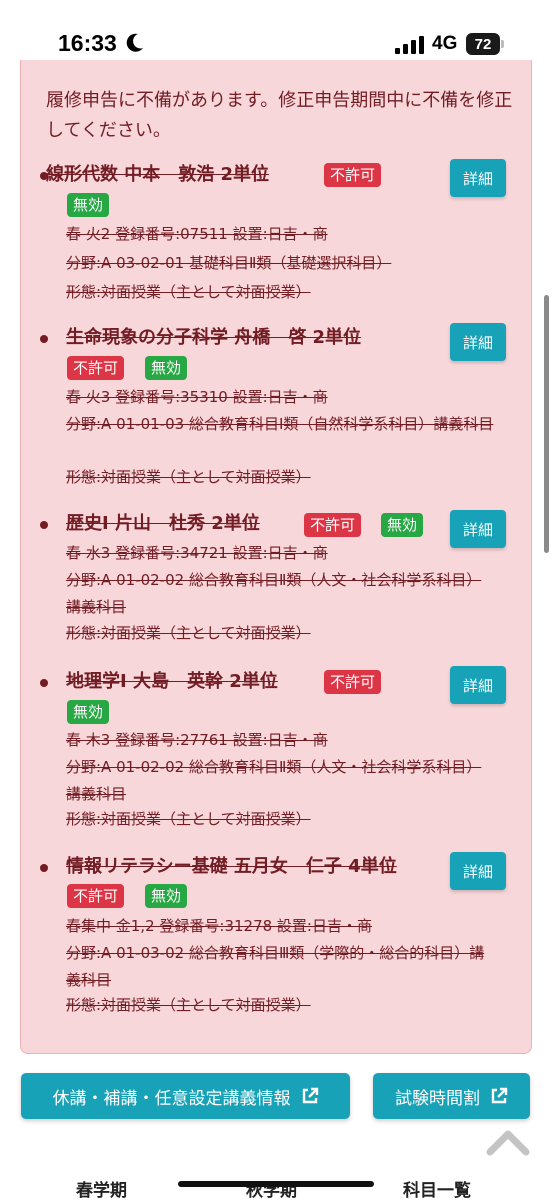 The width and height of the screenshot is (552, 1201). Describe the element at coordinates (158, 174) in the screenshot. I see `course-title: 線形代数 中本 敦浩 2単位` at that location.